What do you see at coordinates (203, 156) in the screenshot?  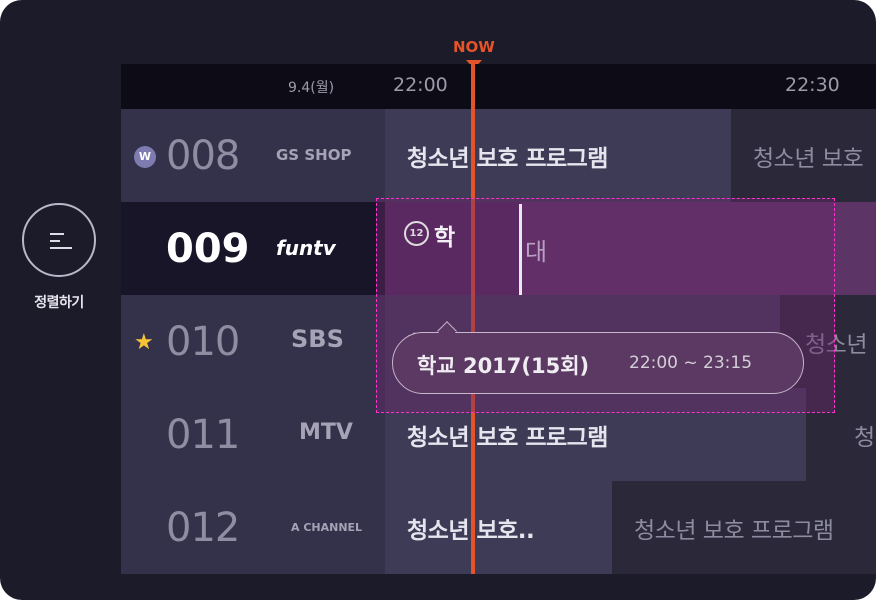 I see `channel-number: 008` at bounding box center [203, 156].